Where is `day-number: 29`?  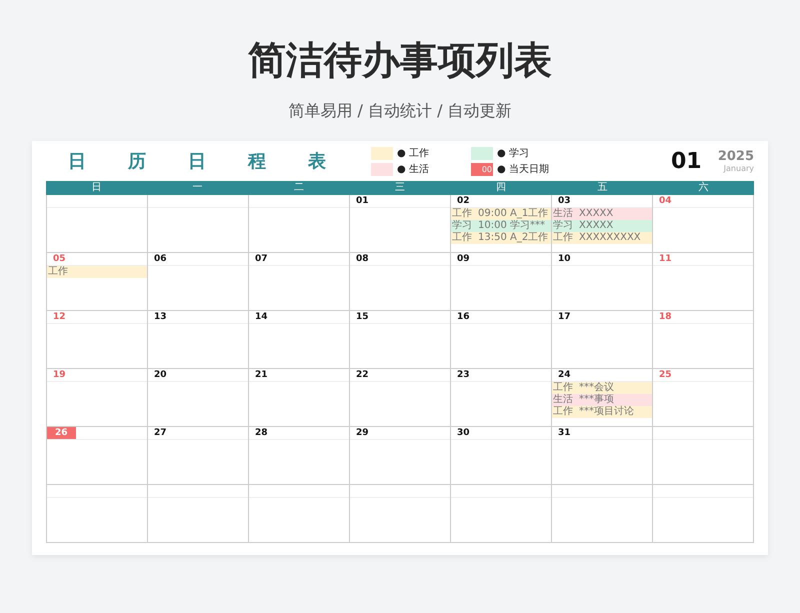 day-number: 29 is located at coordinates (362, 433).